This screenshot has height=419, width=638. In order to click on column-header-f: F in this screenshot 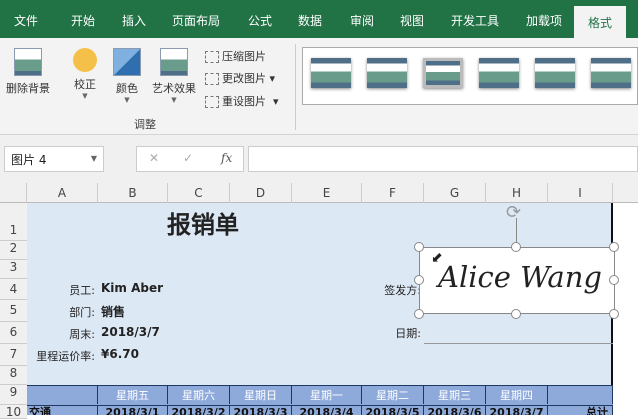, I will do `click(393, 193)`.